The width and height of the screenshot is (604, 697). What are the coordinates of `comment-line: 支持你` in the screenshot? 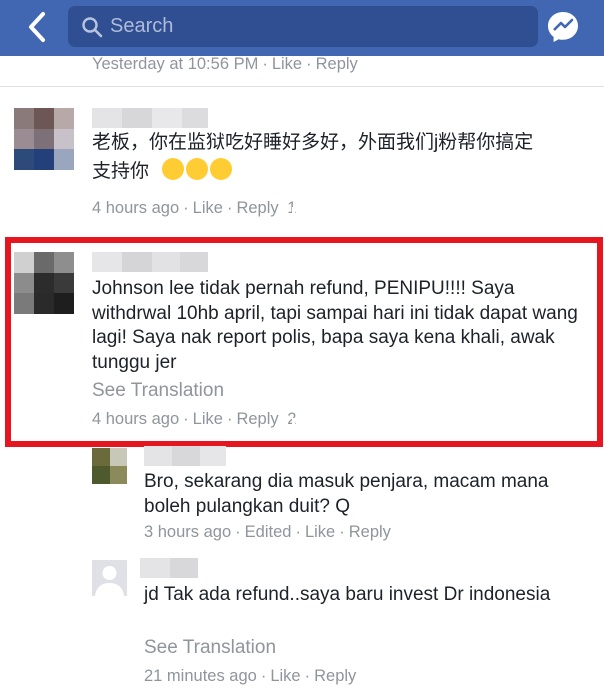 It's located at (121, 171).